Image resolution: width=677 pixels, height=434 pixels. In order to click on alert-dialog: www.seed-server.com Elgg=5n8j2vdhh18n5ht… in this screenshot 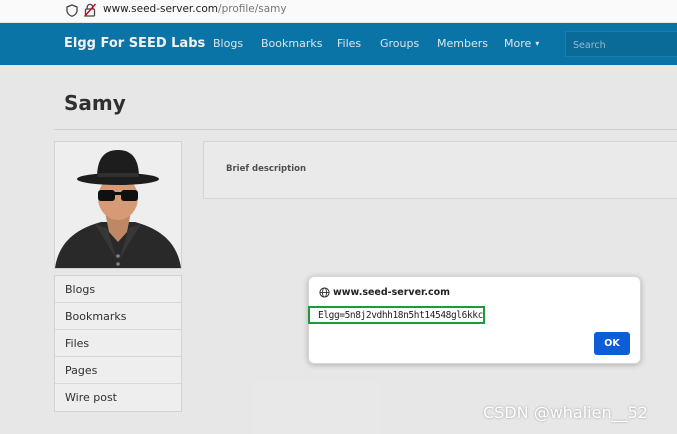, I will do `click(474, 320)`.